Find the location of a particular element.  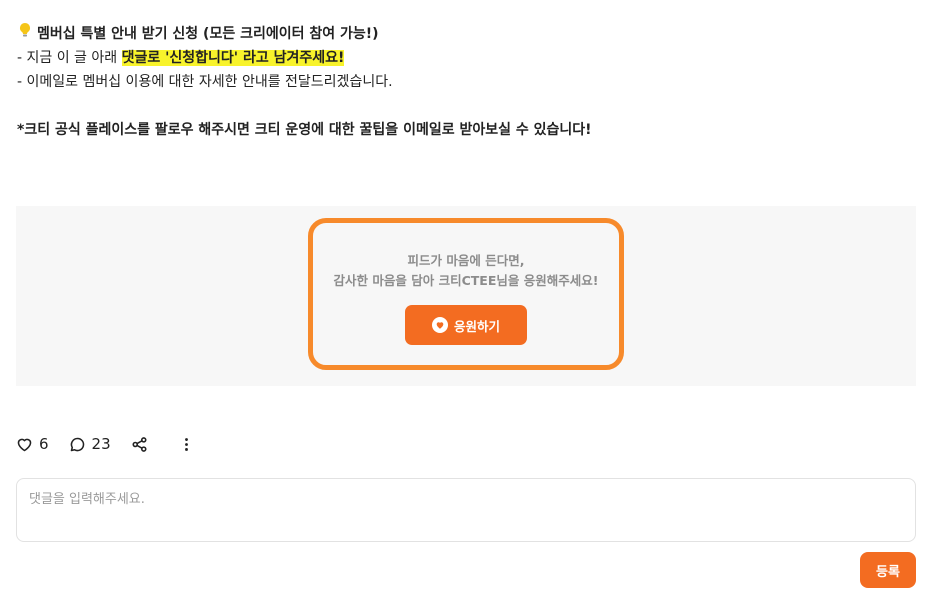

comment-bubble-icon is located at coordinates (77, 444).